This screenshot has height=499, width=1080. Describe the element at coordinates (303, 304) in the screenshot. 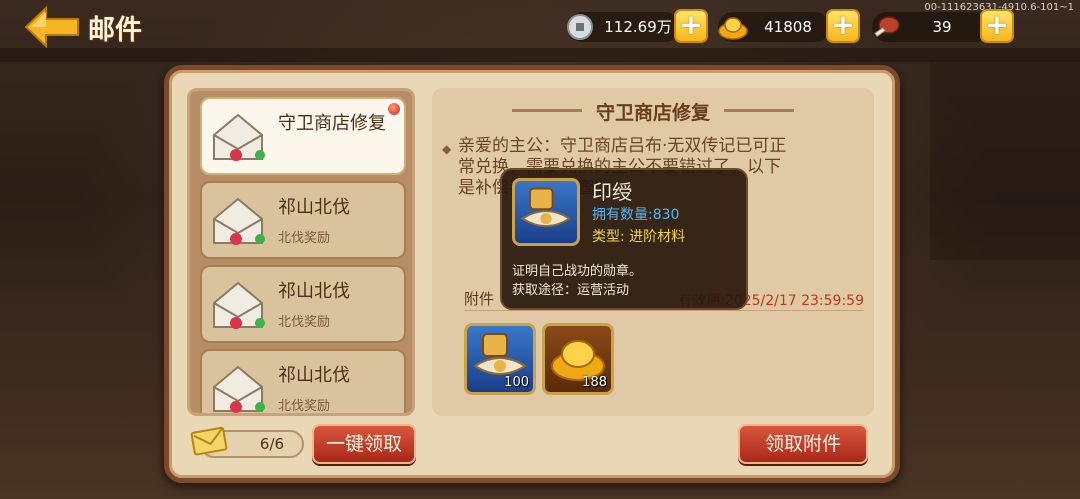

I see `mail-item-2: 祁山北伐 北伐奖励` at that location.